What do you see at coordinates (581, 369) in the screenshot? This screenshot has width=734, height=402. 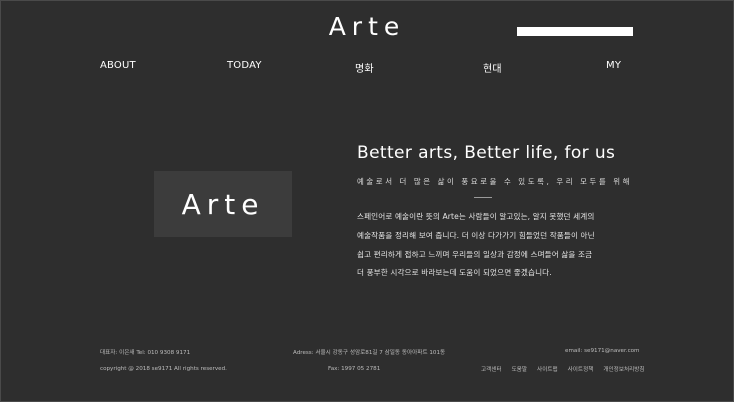 I see `footer-link-site-policy: 사이트정책` at bounding box center [581, 369].